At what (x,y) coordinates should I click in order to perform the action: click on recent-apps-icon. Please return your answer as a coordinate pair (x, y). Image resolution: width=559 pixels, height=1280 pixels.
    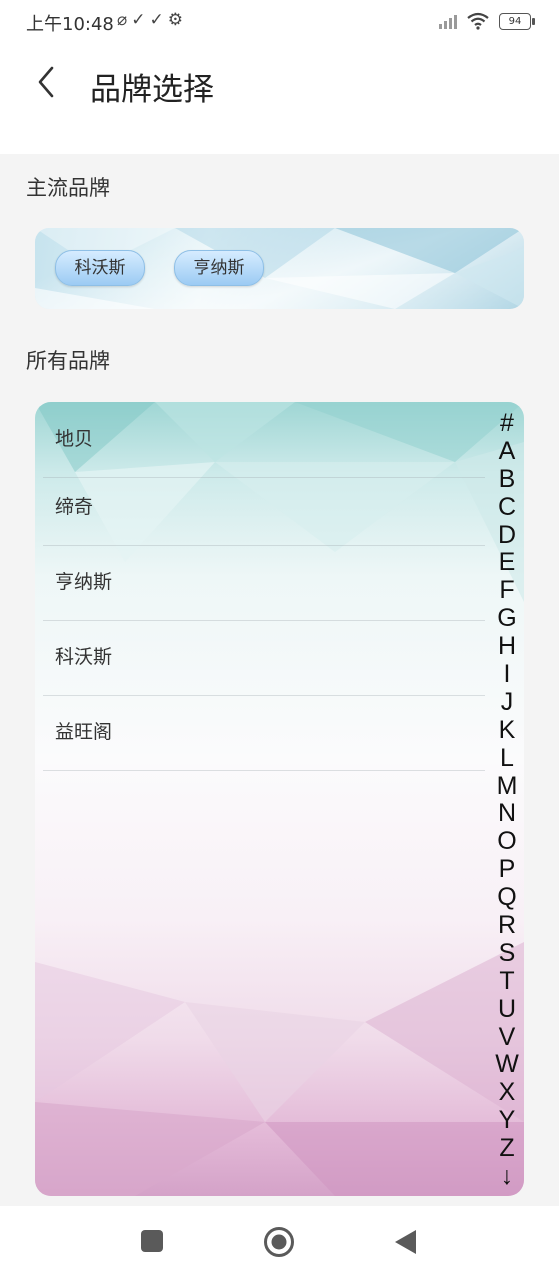
    Looking at the image, I should click on (152, 1241).